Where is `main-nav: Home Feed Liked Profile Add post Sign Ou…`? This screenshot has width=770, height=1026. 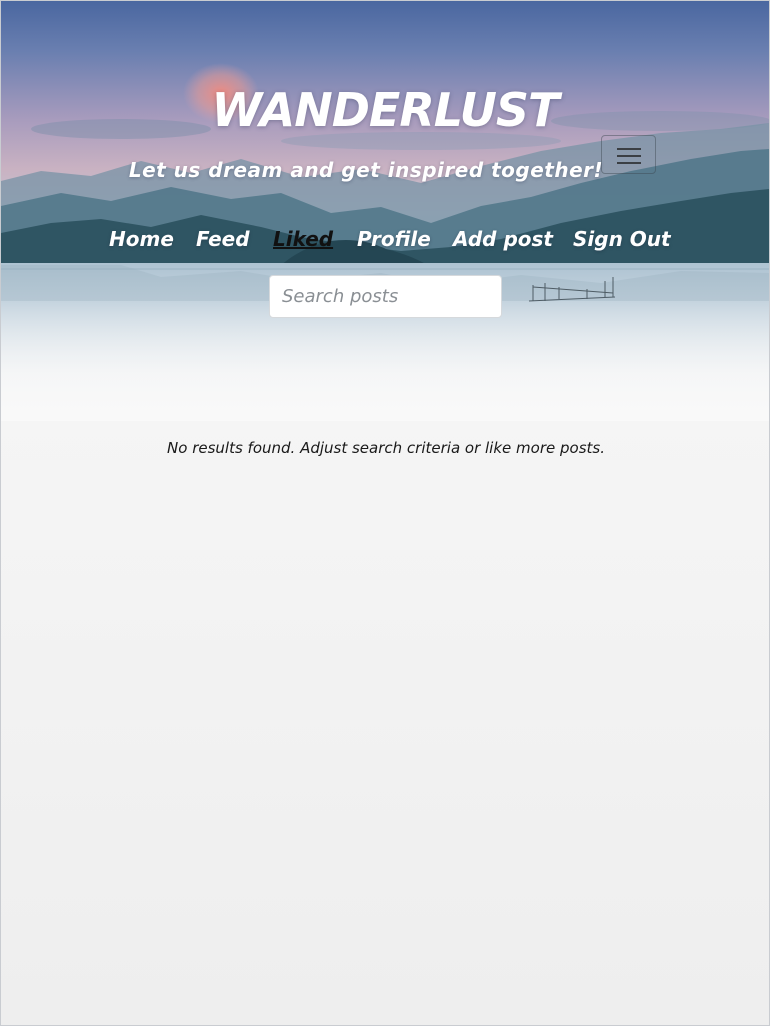
main-nav: Home Feed Liked Profile Add post Sign Ou… is located at coordinates (385, 243).